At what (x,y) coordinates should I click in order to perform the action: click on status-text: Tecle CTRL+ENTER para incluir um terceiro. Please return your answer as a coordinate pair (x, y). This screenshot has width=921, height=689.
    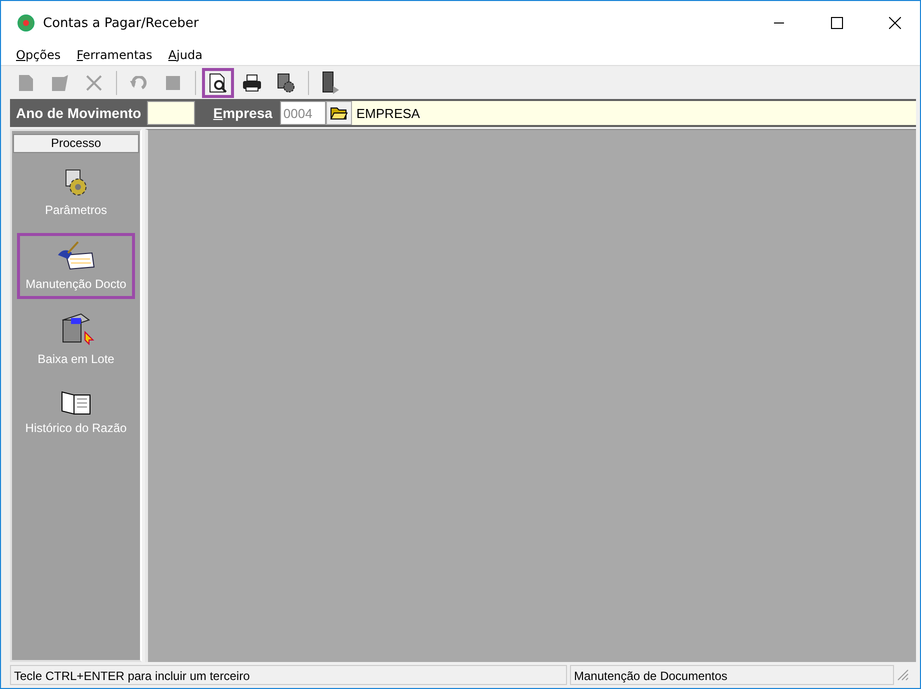
    Looking at the image, I should click on (288, 675).